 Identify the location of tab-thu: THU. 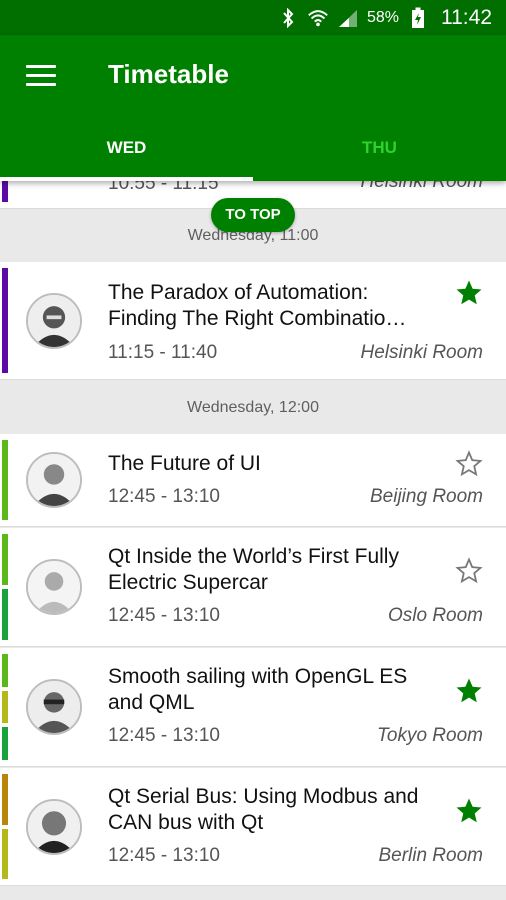
(379, 156).